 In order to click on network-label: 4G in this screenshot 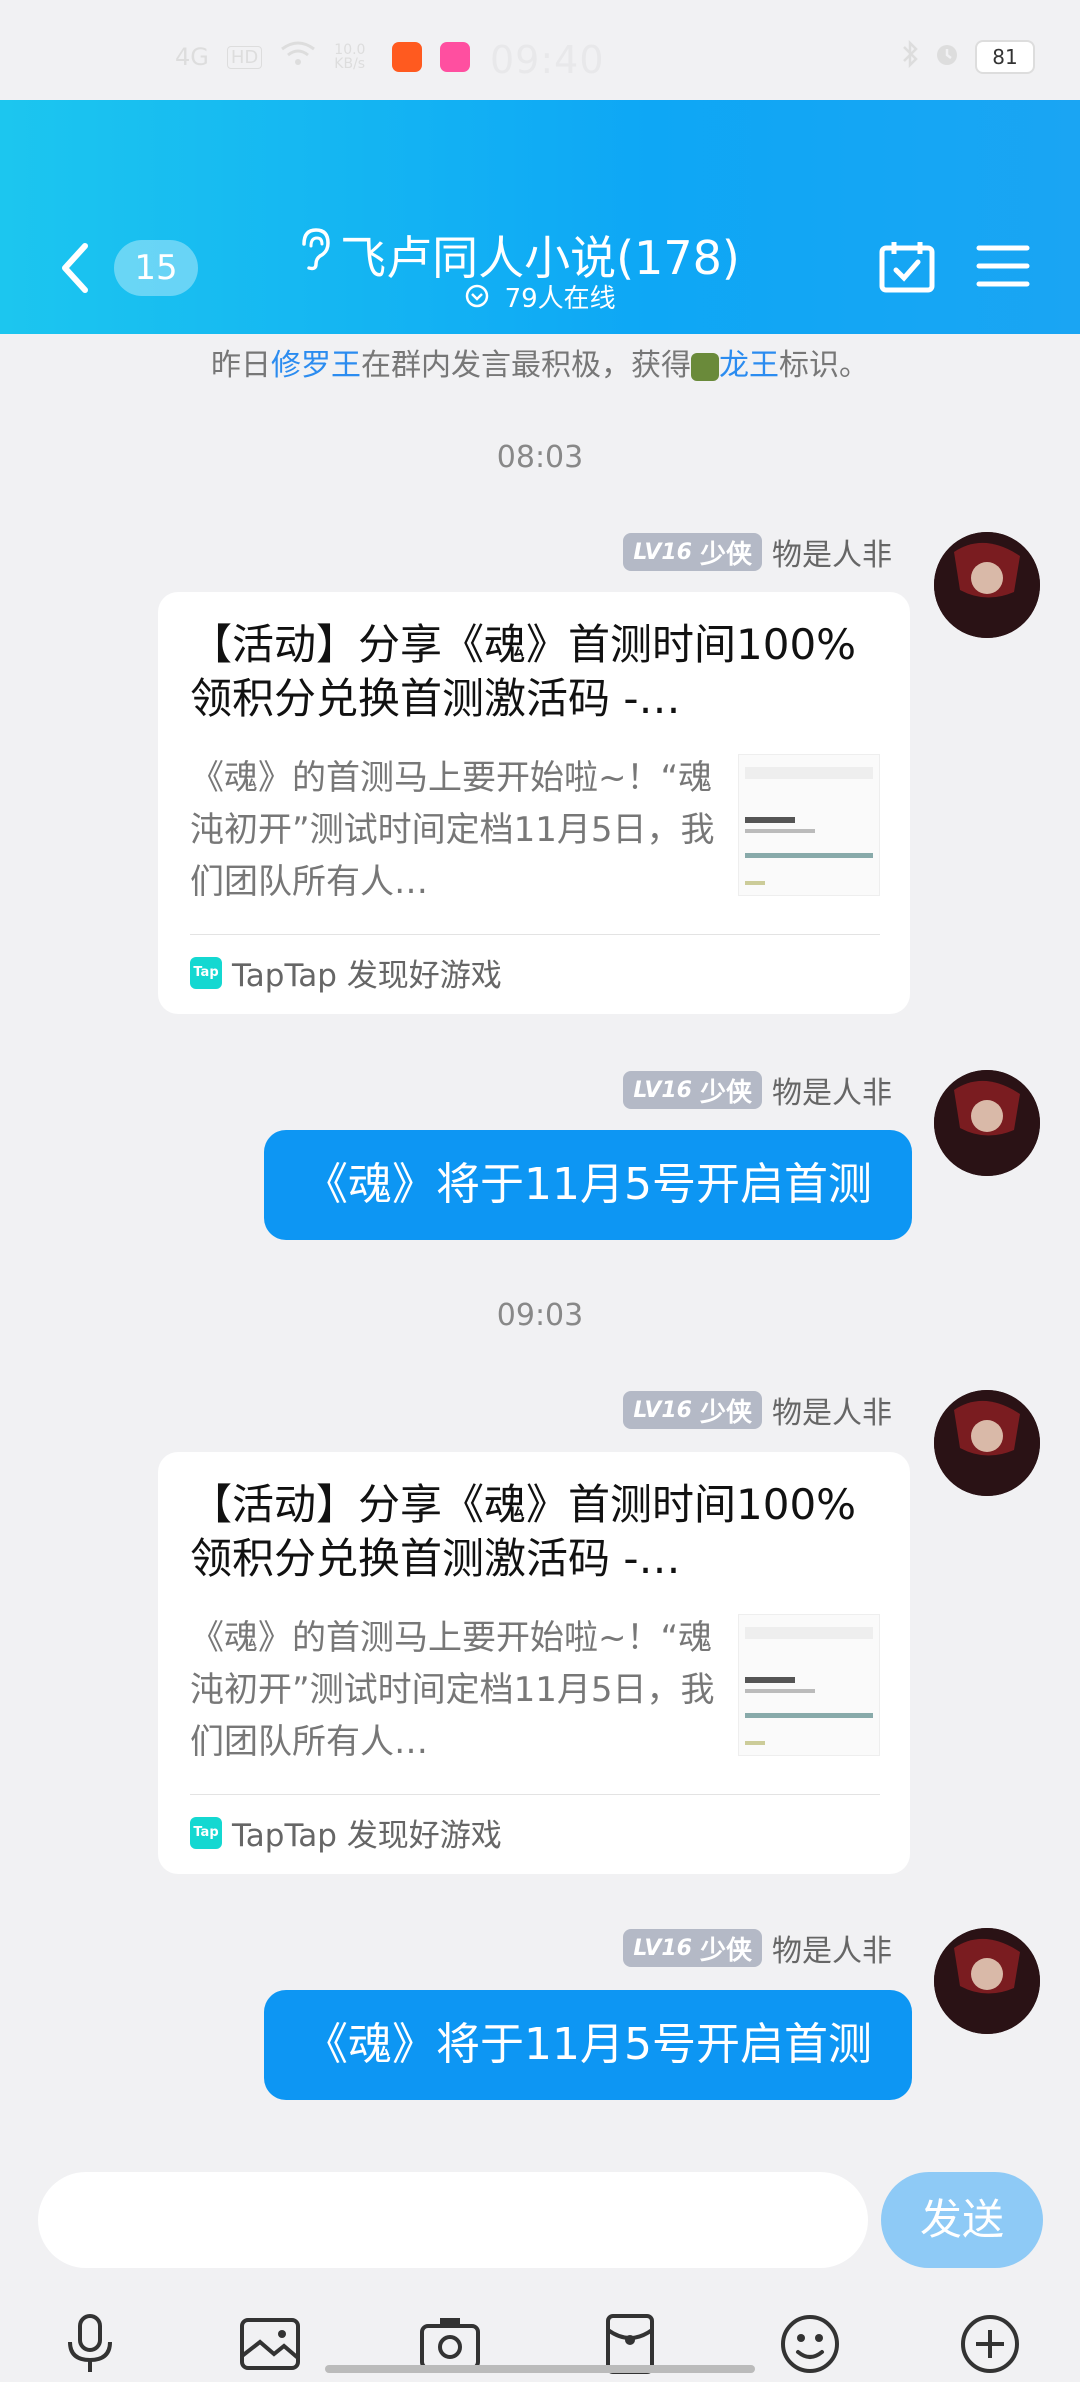, I will do `click(192, 57)`.